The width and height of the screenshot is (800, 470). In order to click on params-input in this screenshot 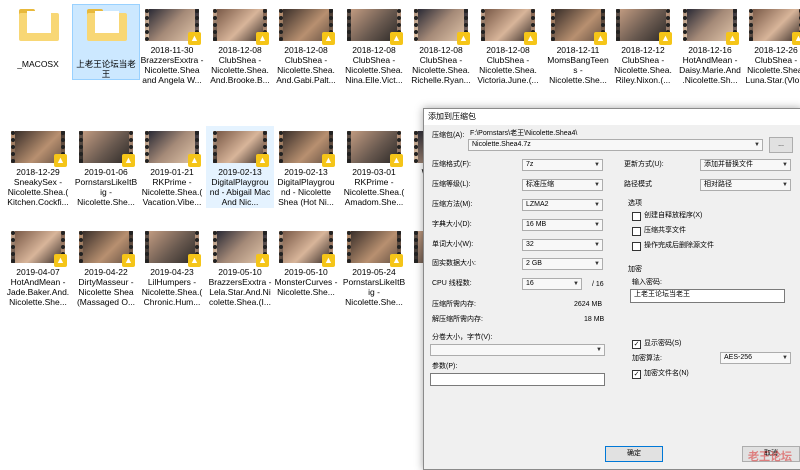, I will do `click(517, 379)`.